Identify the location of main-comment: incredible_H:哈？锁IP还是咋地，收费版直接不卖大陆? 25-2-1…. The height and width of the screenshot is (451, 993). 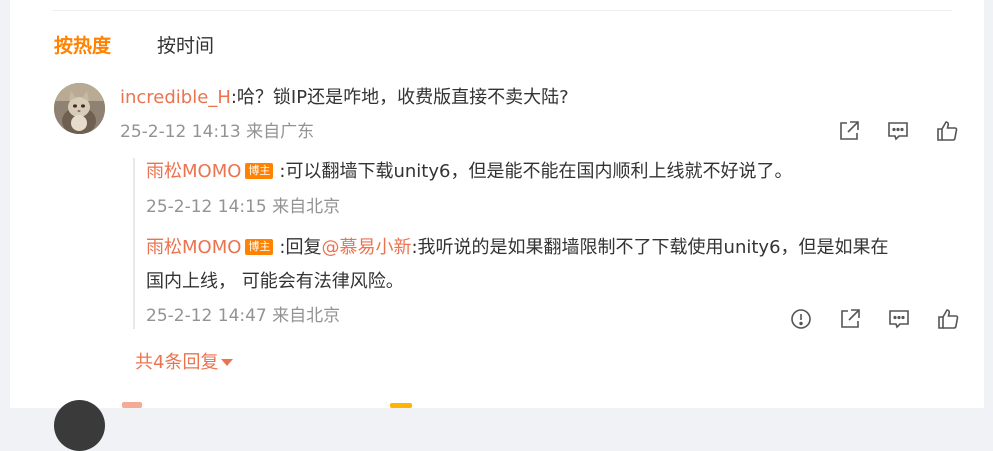
(540, 114).